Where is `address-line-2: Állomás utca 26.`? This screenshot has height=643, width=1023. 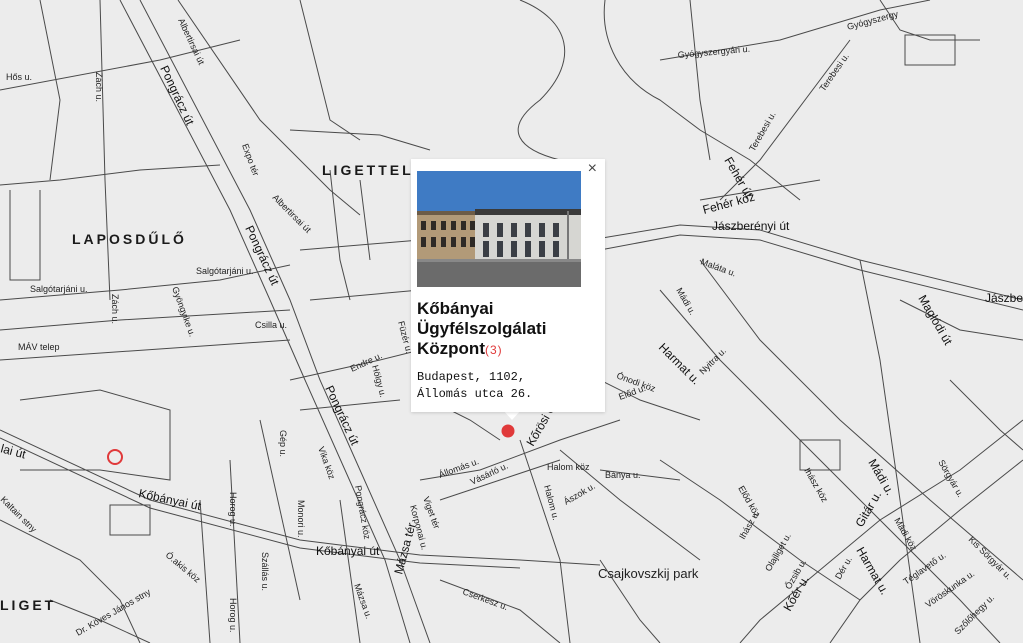
address-line-2: Állomás utca 26. is located at coordinates (475, 394).